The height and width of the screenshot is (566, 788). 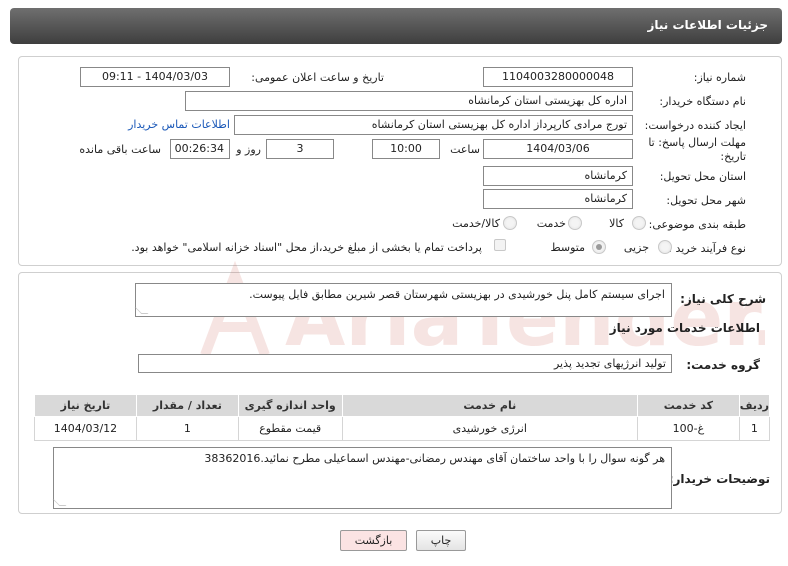 I want to click on unit-cell: قیمت مقطوع, so click(x=290, y=428).